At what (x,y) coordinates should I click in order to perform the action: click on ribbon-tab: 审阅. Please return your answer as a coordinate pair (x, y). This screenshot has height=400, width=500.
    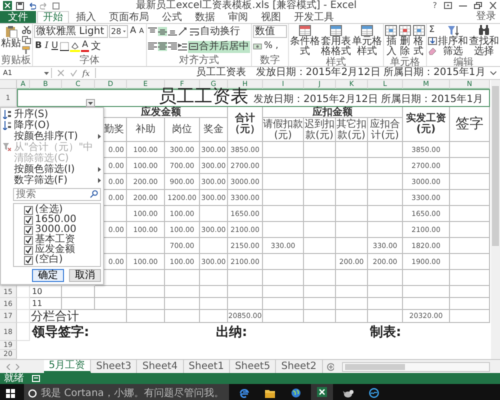
    Looking at the image, I should click on (238, 17).